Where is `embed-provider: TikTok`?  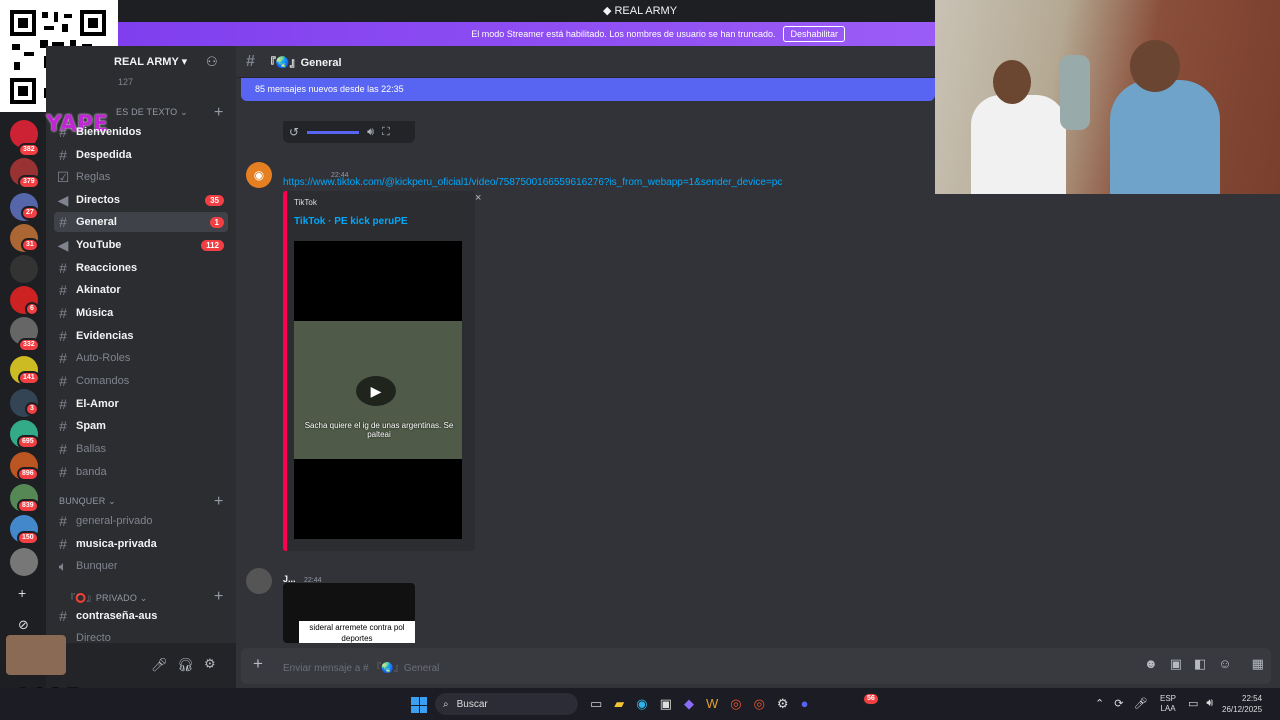
embed-provider: TikTok is located at coordinates (305, 202).